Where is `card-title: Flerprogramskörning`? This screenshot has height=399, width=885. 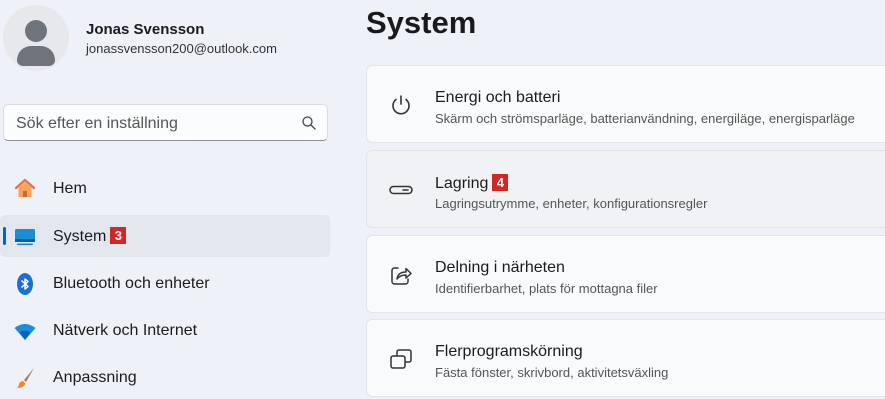 card-title: Flerprogramskörning is located at coordinates (509, 351).